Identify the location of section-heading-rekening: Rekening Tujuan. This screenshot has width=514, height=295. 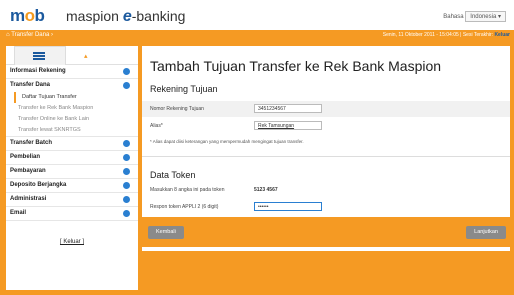
(184, 89).